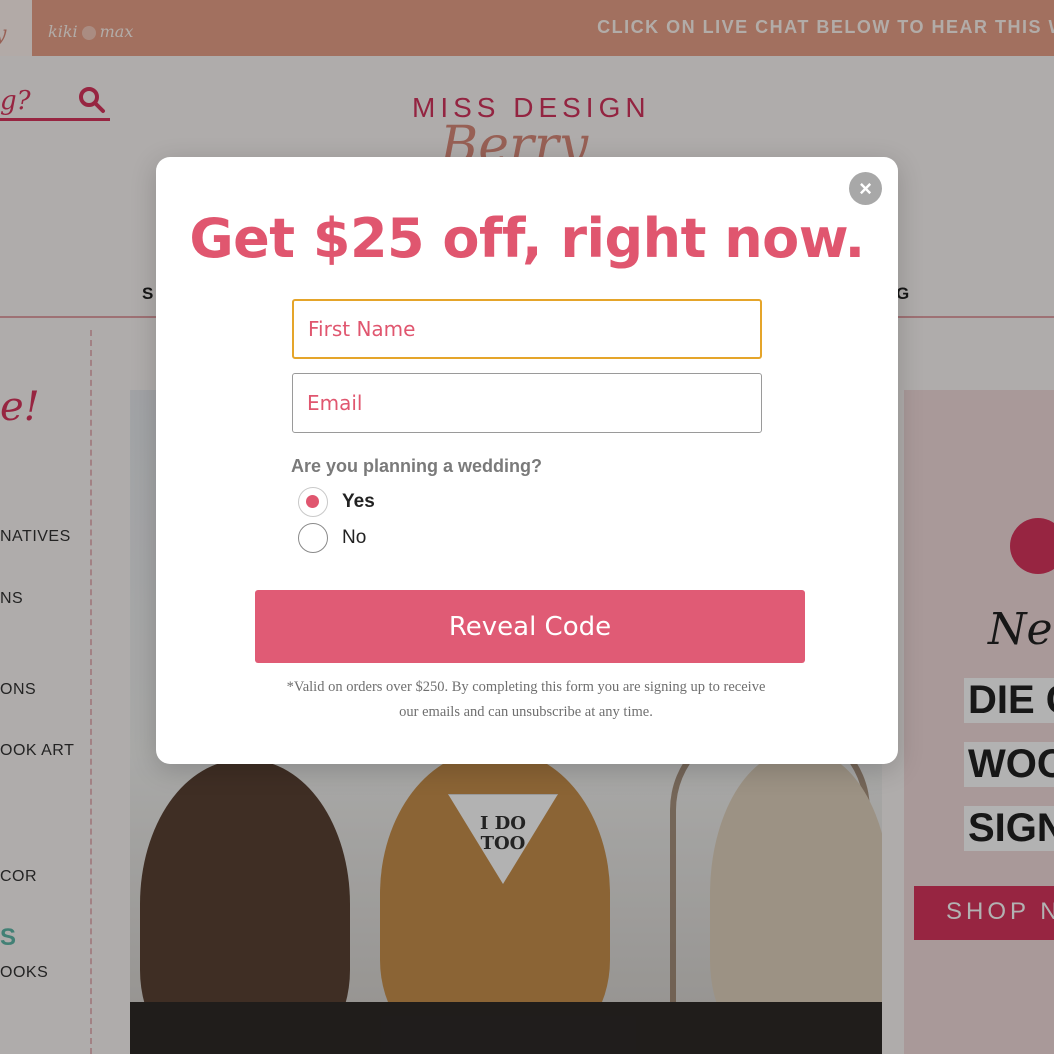  Describe the element at coordinates (527, 238) in the screenshot. I see `popup-title: Get $25 off, right now.` at that location.